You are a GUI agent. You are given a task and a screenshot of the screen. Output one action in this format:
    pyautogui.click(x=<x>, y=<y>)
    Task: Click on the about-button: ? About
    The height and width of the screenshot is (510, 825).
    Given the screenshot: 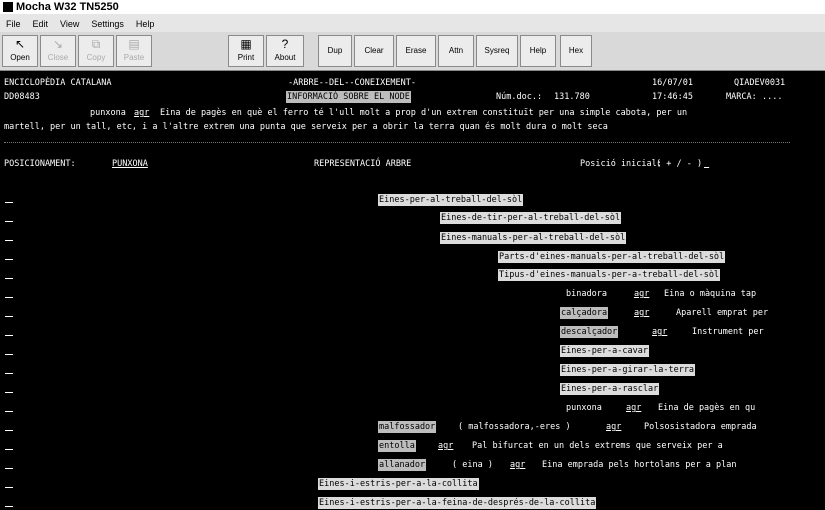 What is the action you would take?
    pyautogui.click(x=285, y=51)
    